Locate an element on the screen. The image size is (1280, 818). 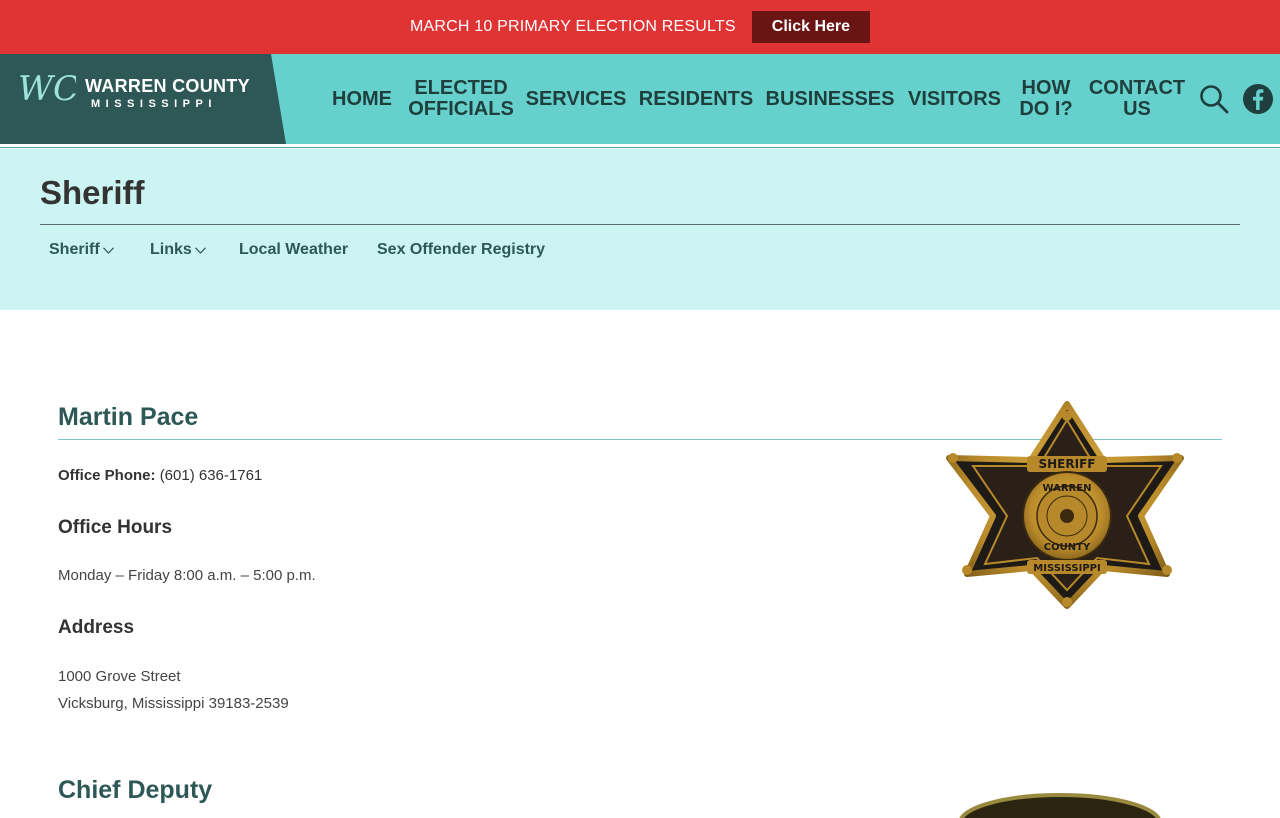
logo-link: WC WARREN COUNTY MISSISSIPPI is located at coordinates (143, 99).